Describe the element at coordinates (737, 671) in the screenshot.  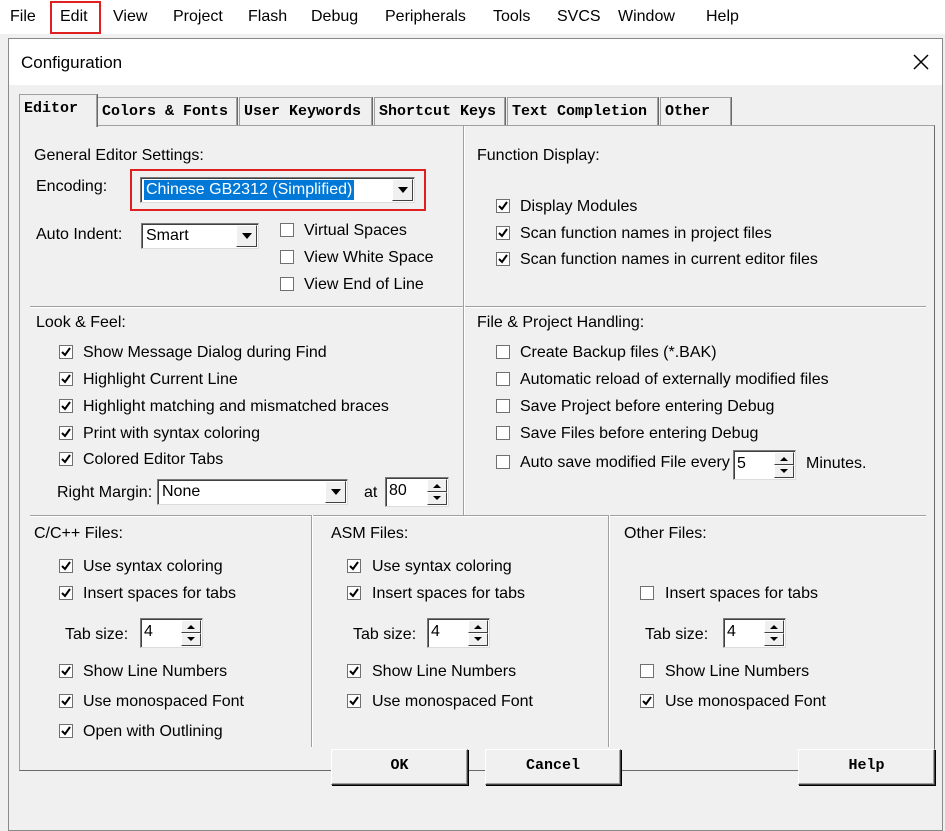
I see `other-line-numbers-label: Show Line Numbers` at that location.